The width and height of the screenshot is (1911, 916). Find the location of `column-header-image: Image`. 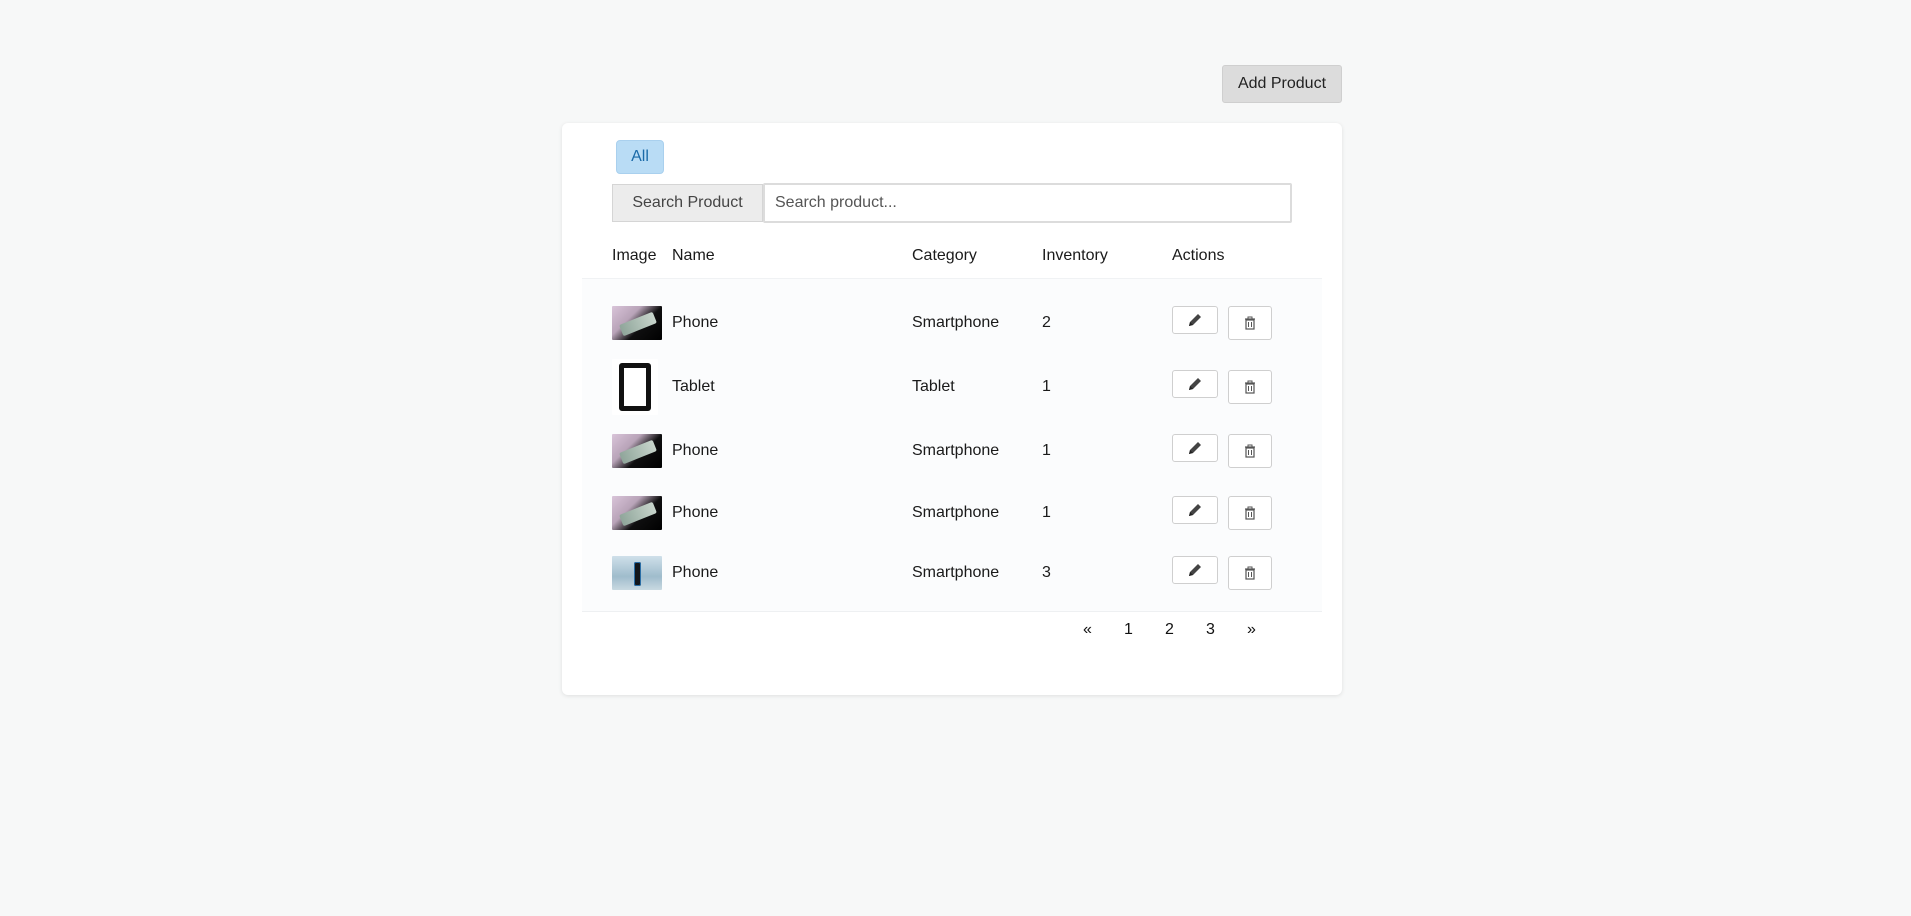

column-header-image: Image is located at coordinates (634, 255).